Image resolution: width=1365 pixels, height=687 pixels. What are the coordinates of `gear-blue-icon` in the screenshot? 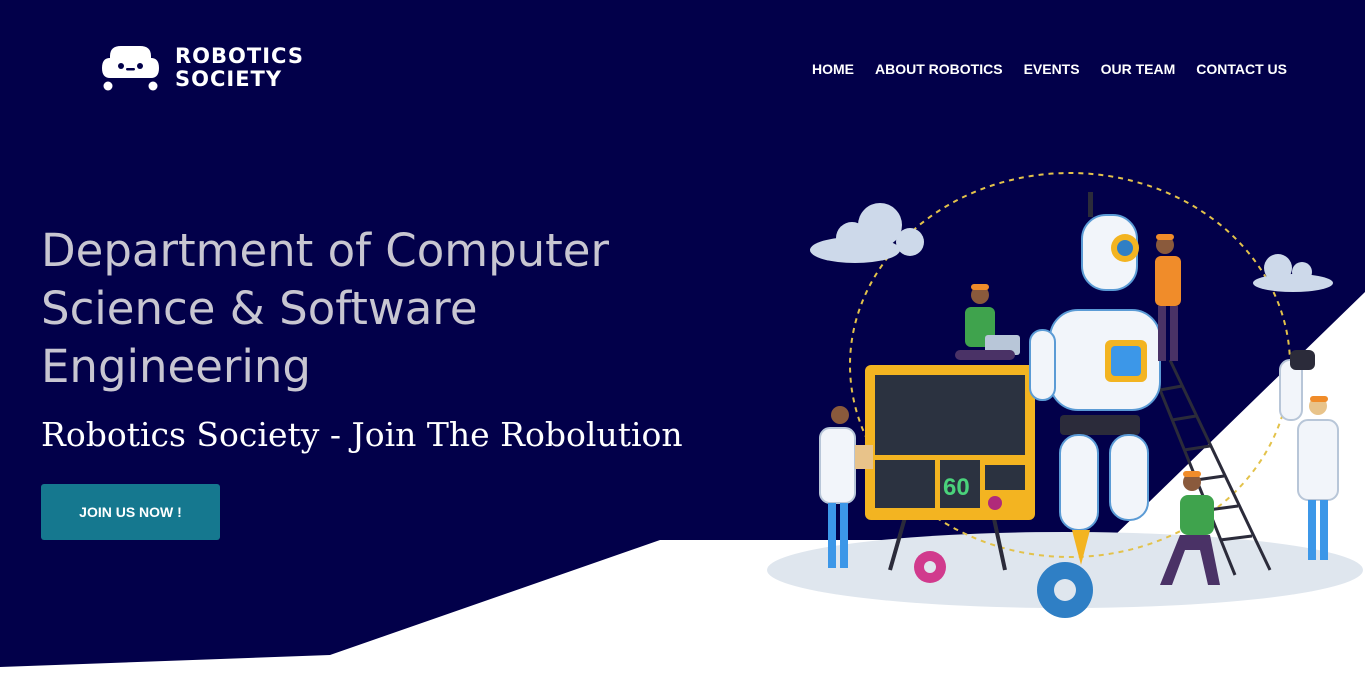 It's located at (1065, 590).